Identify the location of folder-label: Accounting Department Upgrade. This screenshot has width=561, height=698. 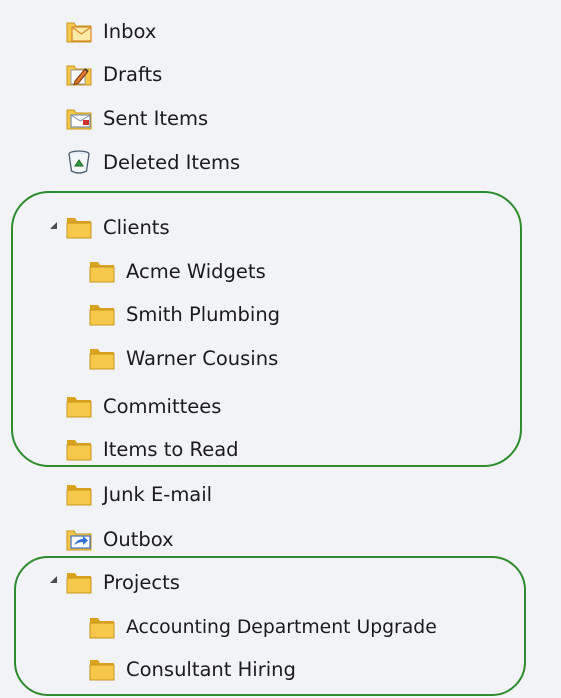
(281, 627).